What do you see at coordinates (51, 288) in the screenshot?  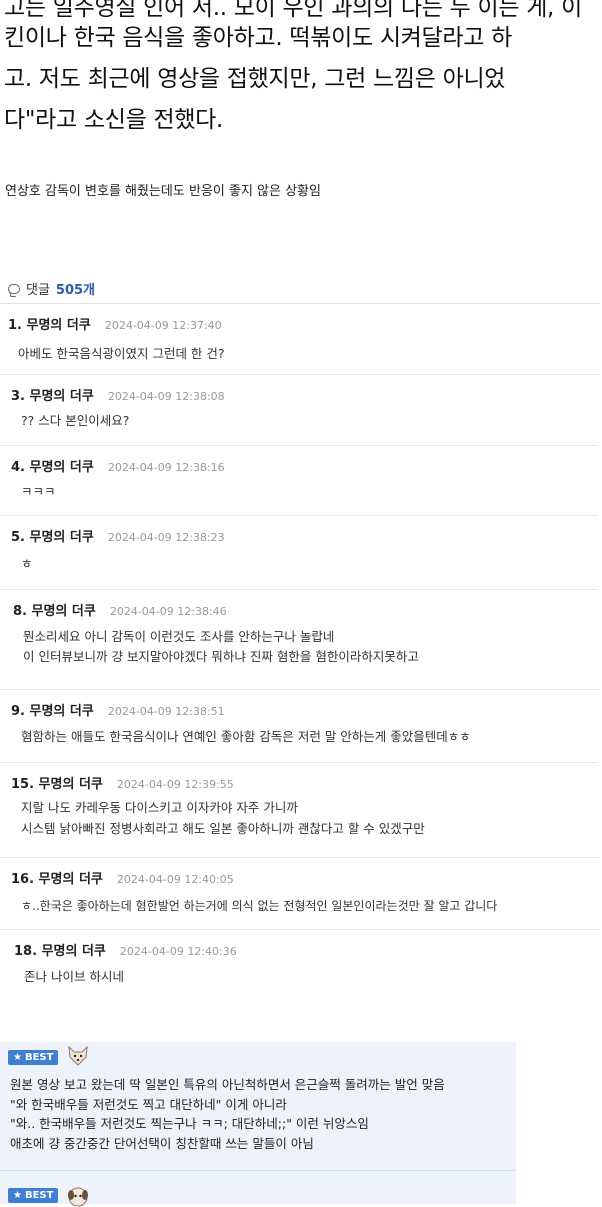 I see `comments-header: 댓글 505개` at bounding box center [51, 288].